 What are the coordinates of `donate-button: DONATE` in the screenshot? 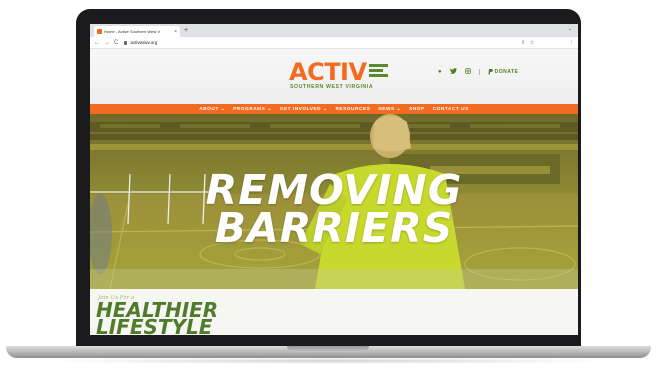 It's located at (503, 72).